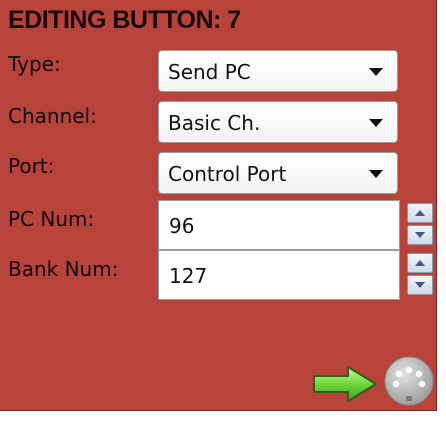  Describe the element at coordinates (52, 116) in the screenshot. I see `channel-label: Channel:` at that location.